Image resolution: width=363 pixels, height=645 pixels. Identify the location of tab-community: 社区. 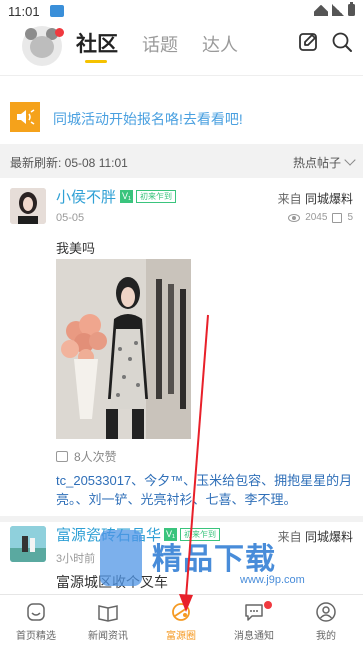
(97, 45).